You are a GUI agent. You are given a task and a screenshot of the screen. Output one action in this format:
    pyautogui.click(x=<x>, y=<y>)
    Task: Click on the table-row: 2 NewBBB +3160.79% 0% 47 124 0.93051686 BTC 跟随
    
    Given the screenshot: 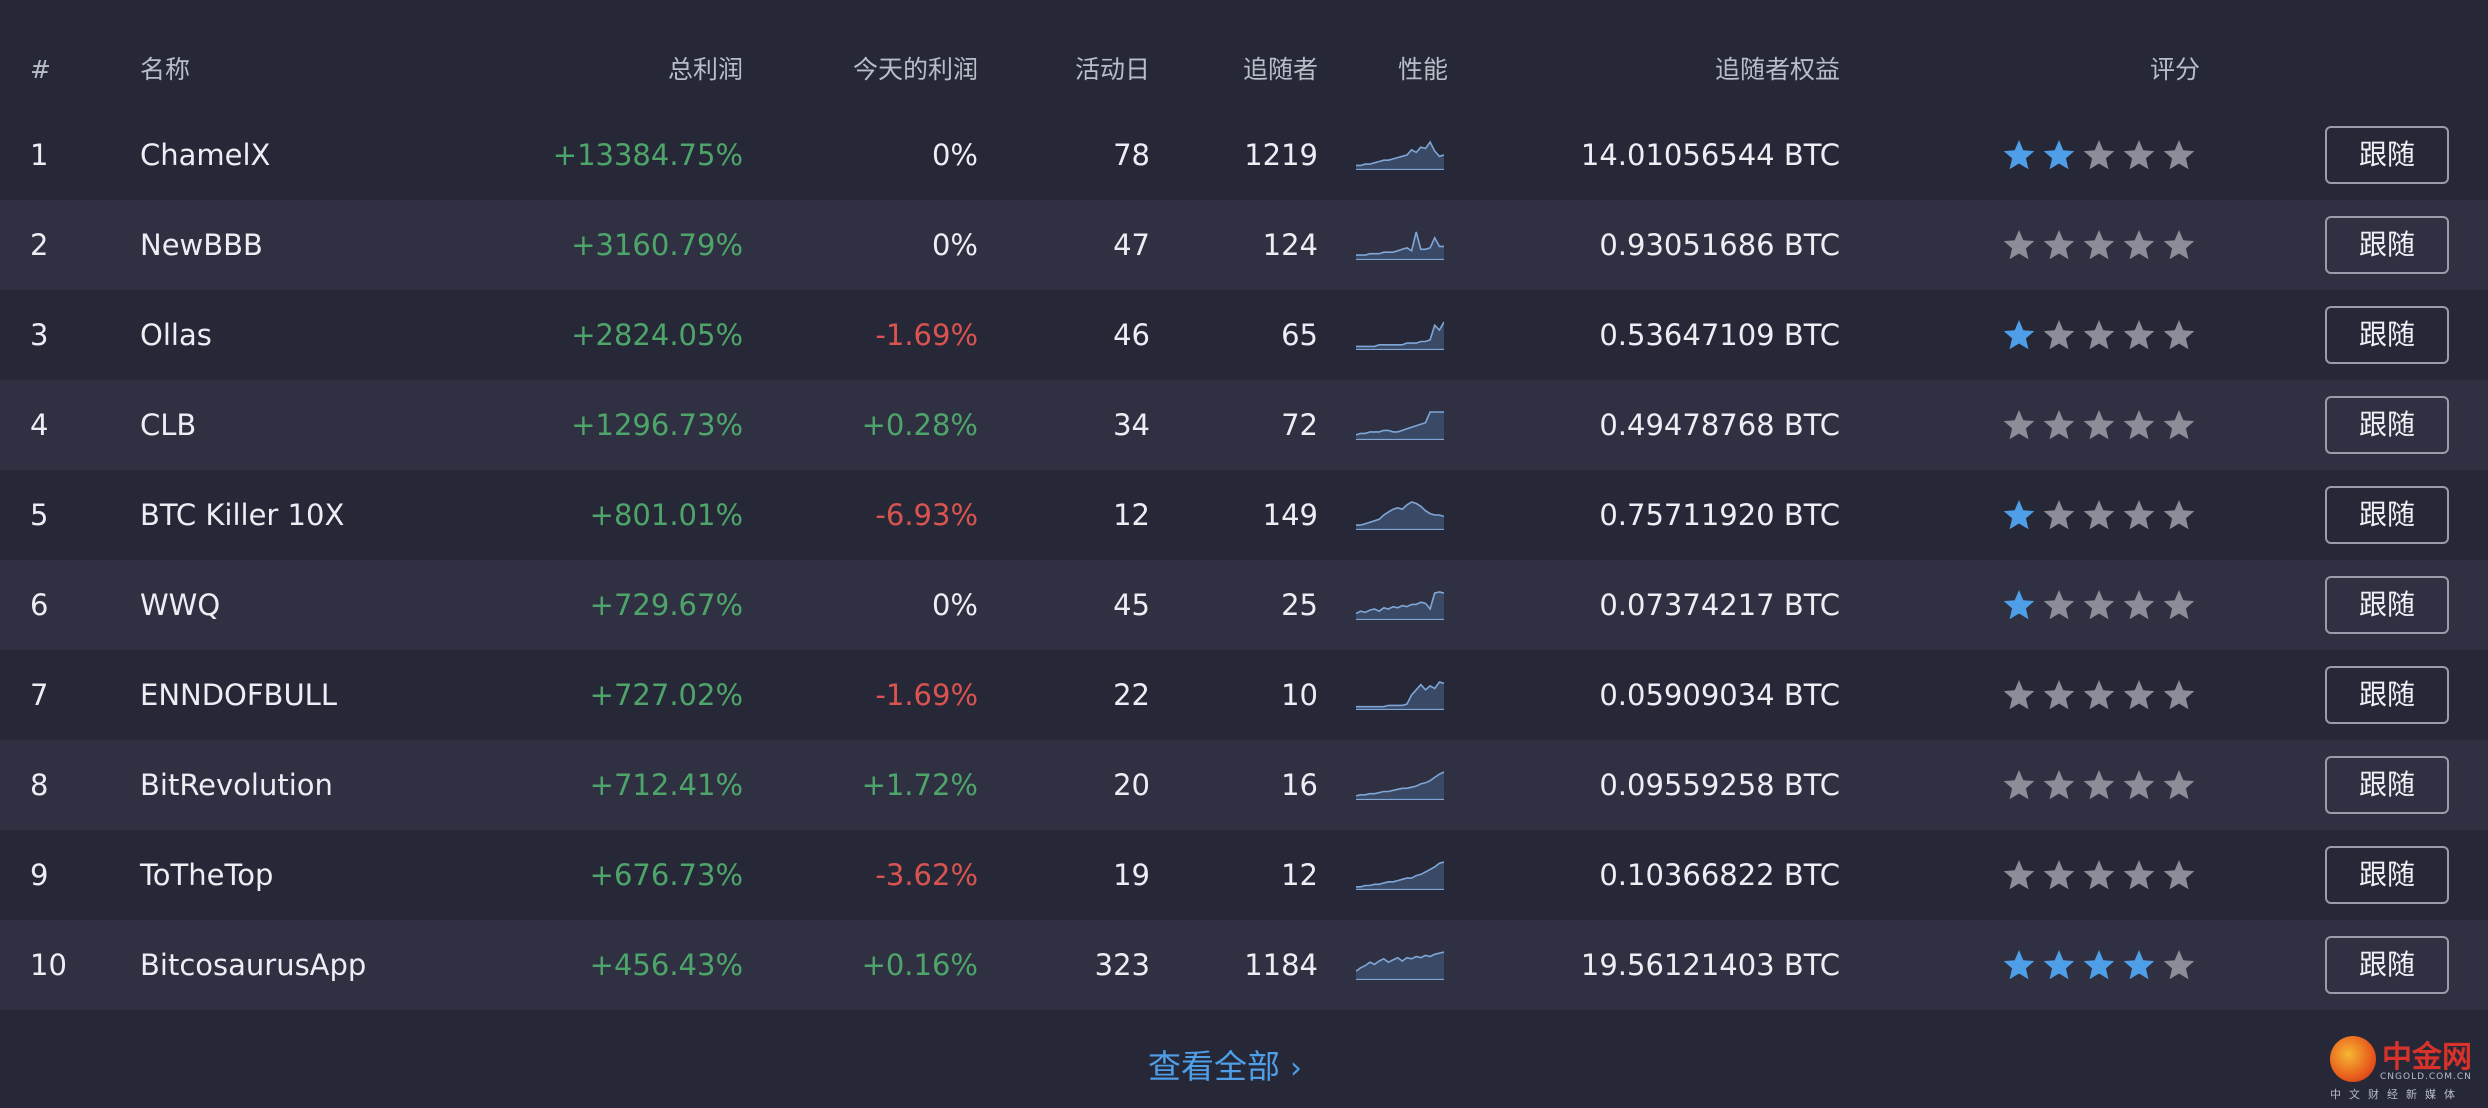 What is the action you would take?
    pyautogui.click(x=1244, y=245)
    